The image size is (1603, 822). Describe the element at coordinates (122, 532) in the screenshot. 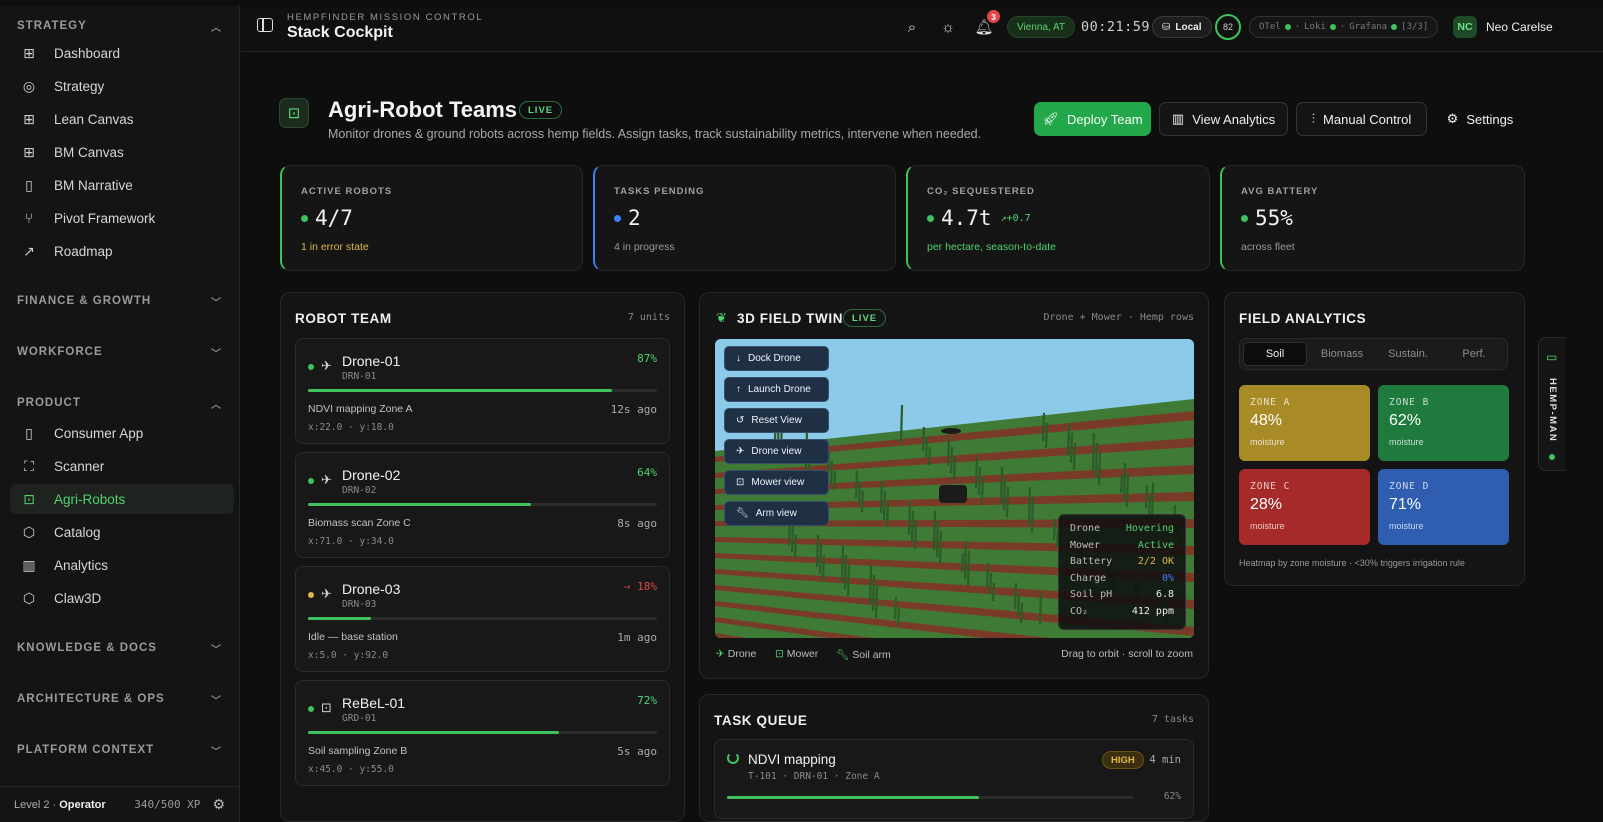

I see `sidebar-item-catalog: ⬡ Catalog` at that location.